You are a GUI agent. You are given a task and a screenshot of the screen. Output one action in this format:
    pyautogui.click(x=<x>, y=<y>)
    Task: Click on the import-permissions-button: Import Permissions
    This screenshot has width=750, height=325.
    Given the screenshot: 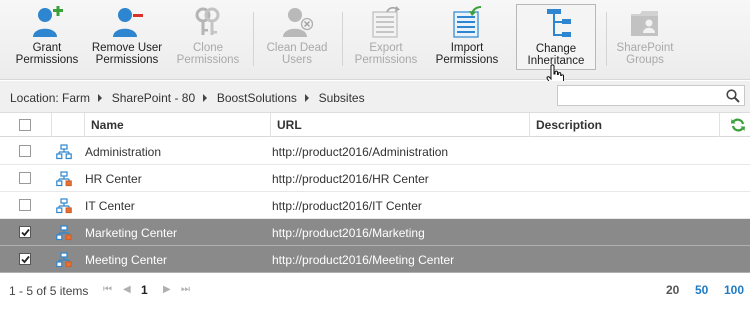 What is the action you would take?
    pyautogui.click(x=467, y=38)
    